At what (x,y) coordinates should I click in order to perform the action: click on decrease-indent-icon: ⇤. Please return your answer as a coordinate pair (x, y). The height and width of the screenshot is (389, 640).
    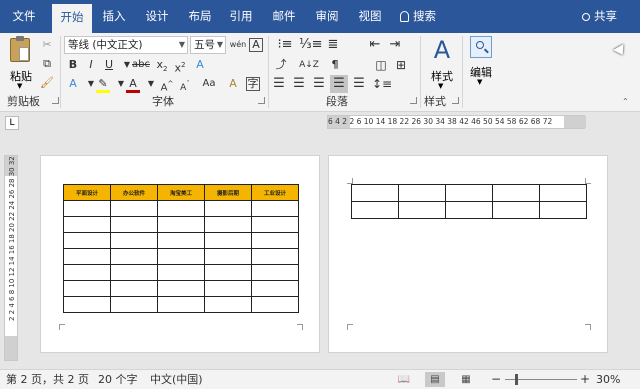
    Looking at the image, I should click on (375, 45).